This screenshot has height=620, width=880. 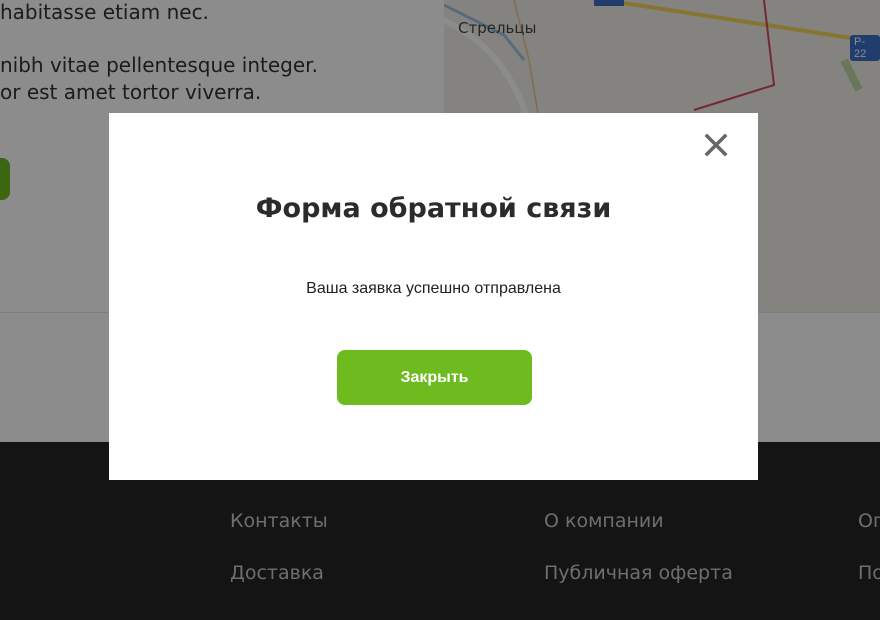 I want to click on modal-title: Форма обратной связи, so click(x=433, y=208).